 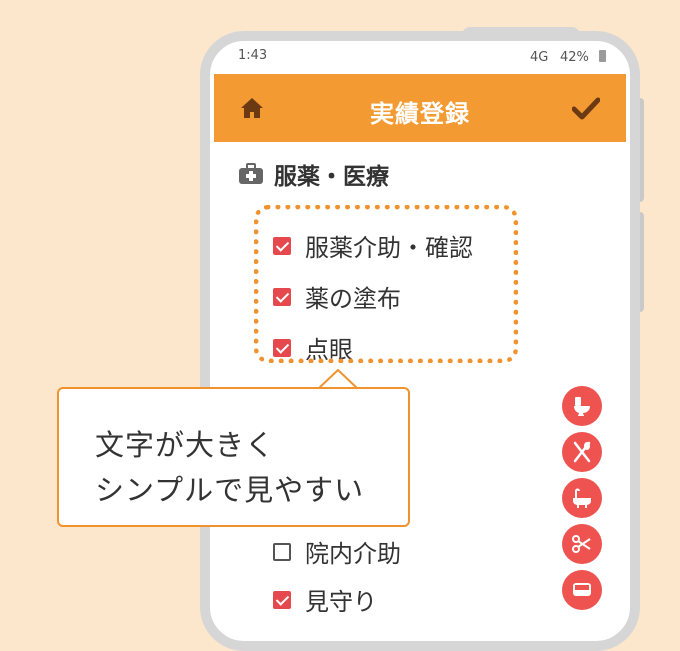 What do you see at coordinates (574, 57) in the screenshot?
I see `battery-level: 42%` at bounding box center [574, 57].